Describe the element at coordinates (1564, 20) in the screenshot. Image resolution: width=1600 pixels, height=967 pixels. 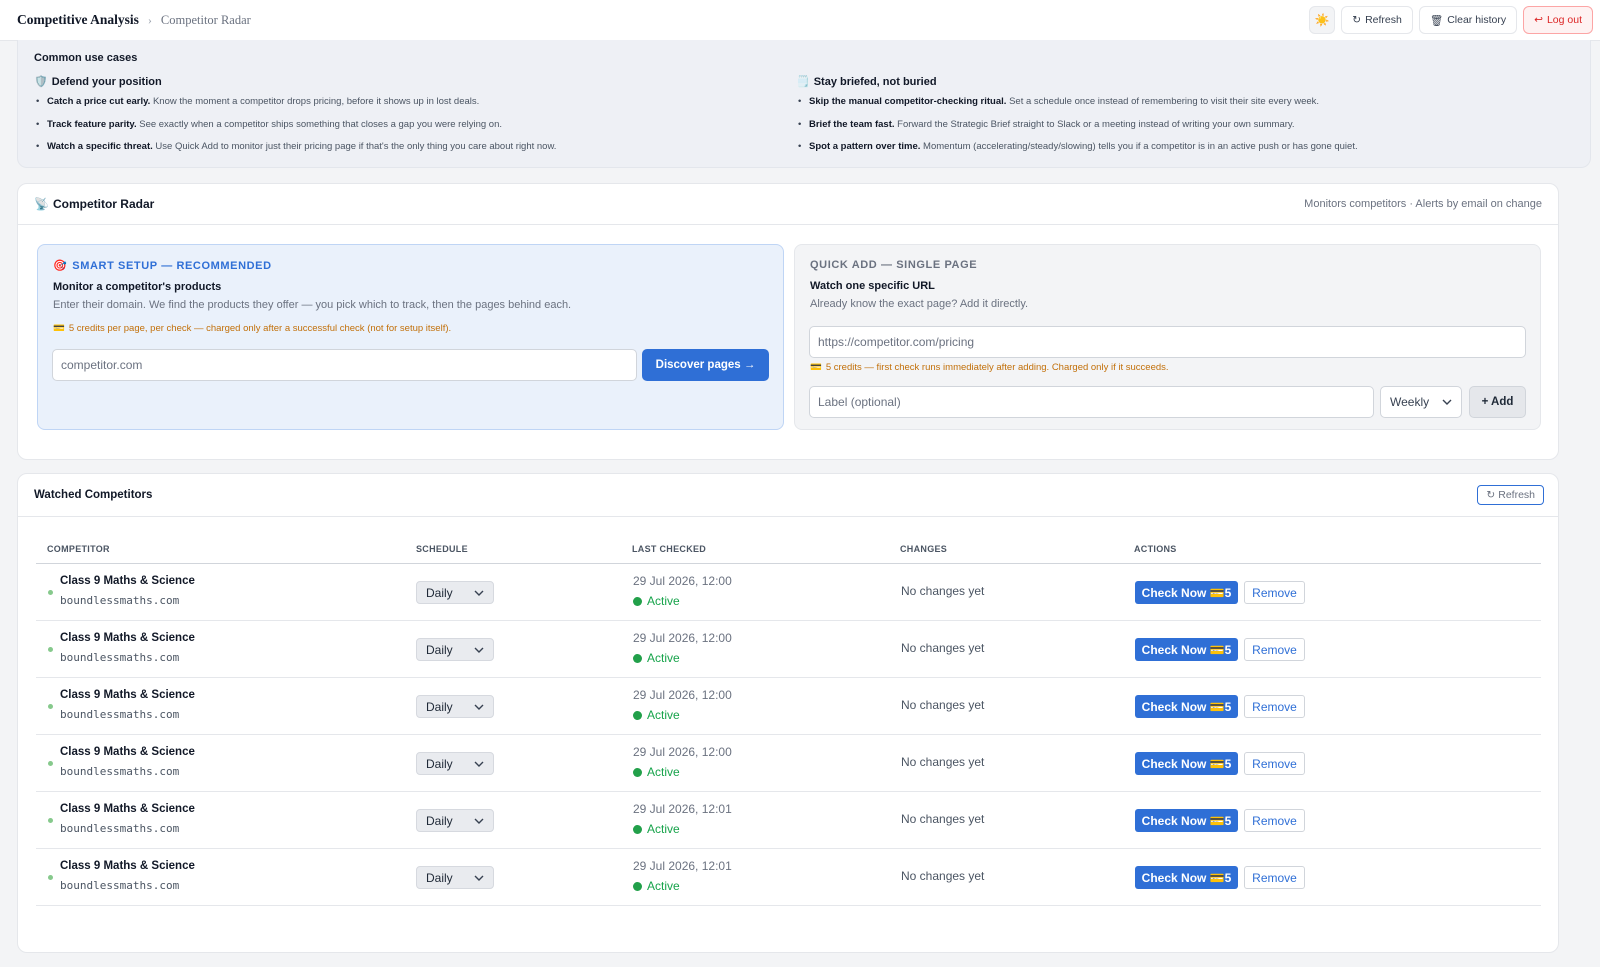
I see `logout-label: Log out` at that location.